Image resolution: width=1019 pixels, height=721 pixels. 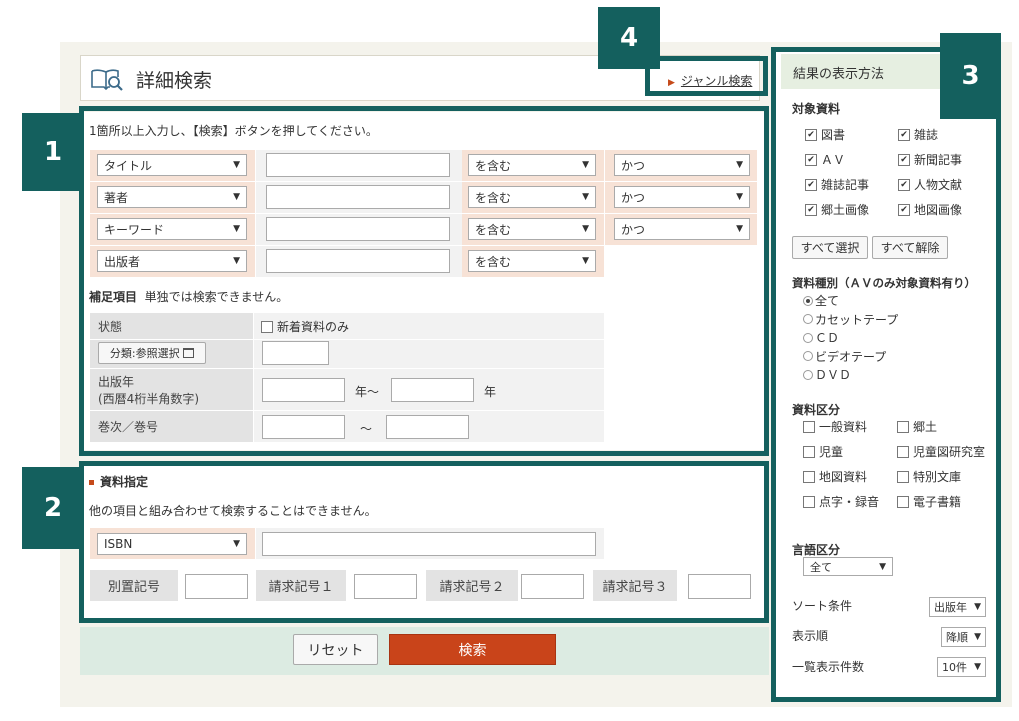 I want to click on category-option: 地図資料, so click(x=835, y=476).